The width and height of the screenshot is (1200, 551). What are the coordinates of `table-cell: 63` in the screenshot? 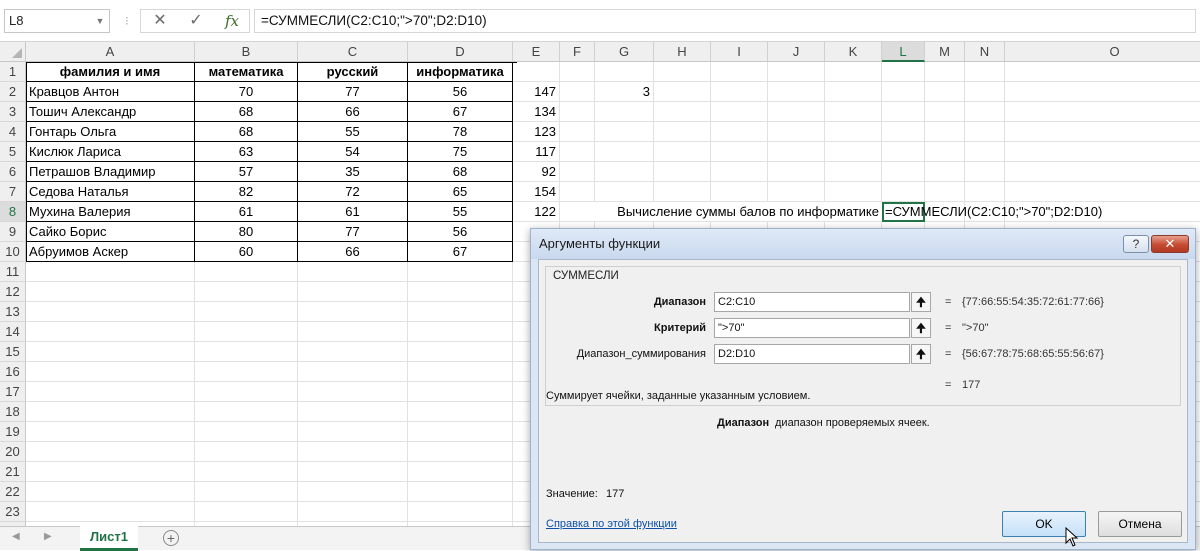 It's located at (246, 152).